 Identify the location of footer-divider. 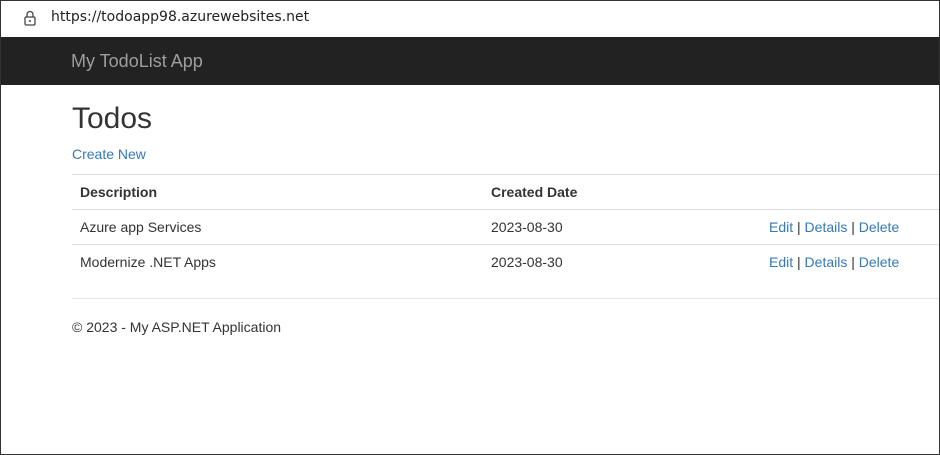
(505, 298).